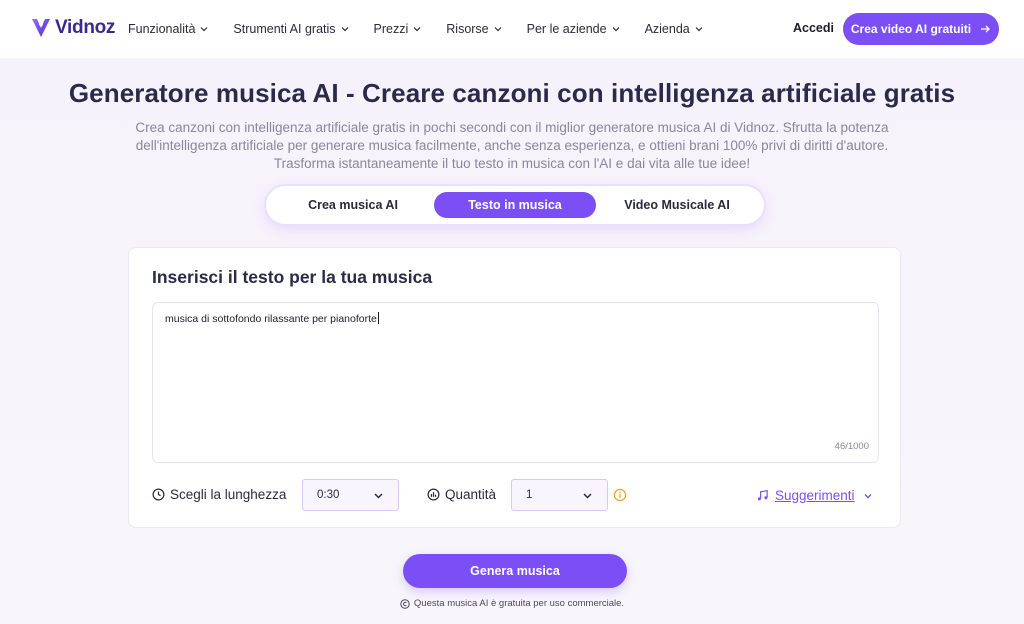 Image resolution: width=1024 pixels, height=624 pixels. What do you see at coordinates (813, 28) in the screenshot?
I see `login-link: Accedi` at bounding box center [813, 28].